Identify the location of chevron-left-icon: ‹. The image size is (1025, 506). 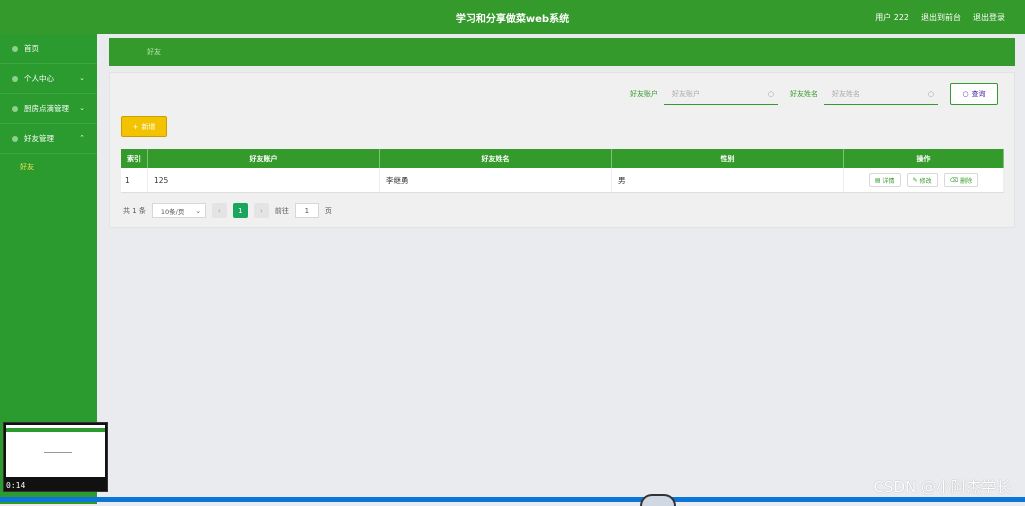
(219, 210).